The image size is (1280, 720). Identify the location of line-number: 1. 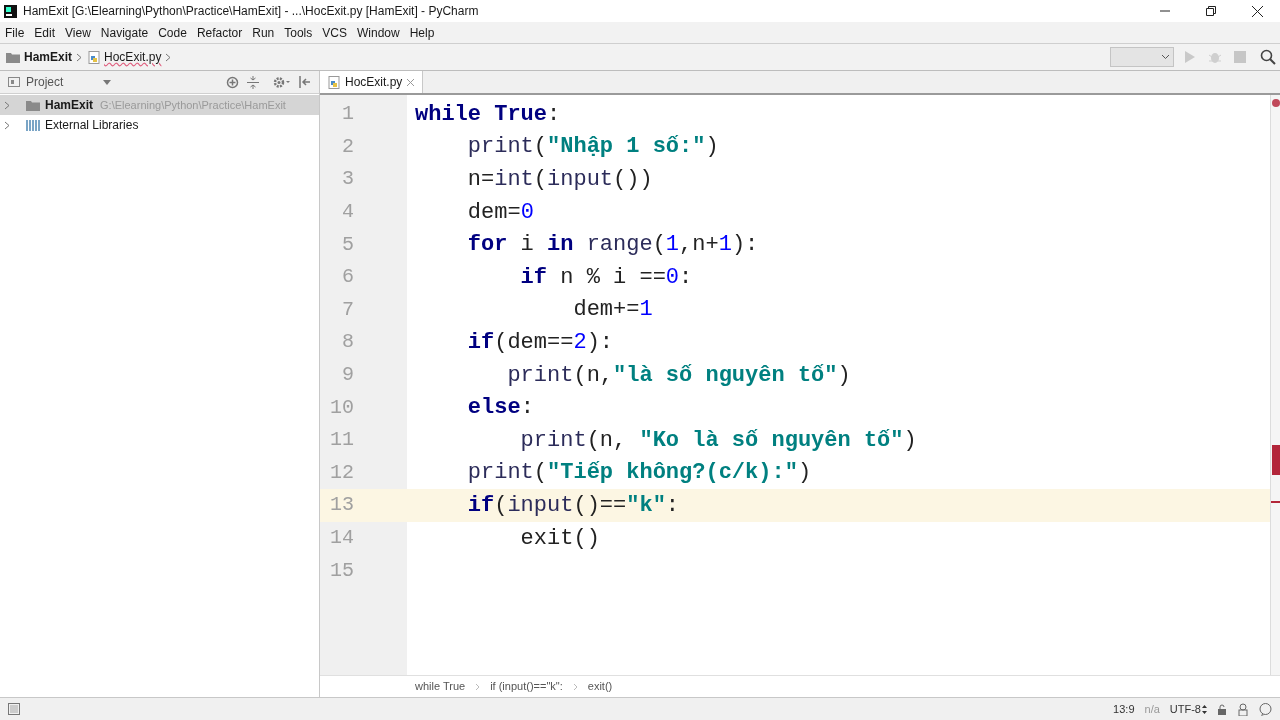
(347, 114).